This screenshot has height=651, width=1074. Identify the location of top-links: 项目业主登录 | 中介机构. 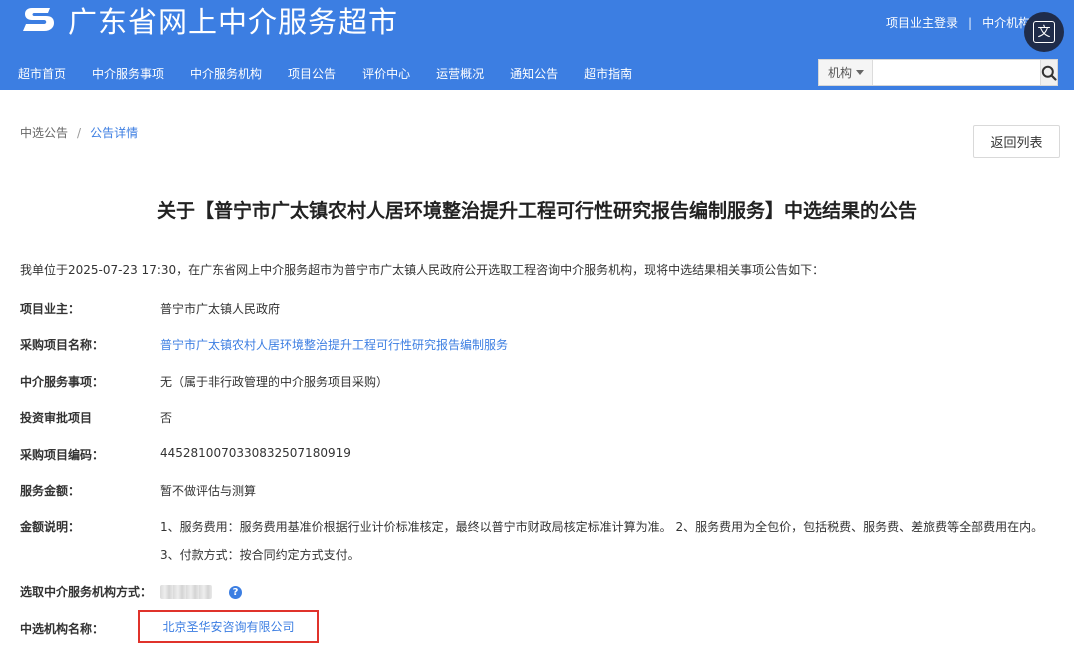
(958, 22).